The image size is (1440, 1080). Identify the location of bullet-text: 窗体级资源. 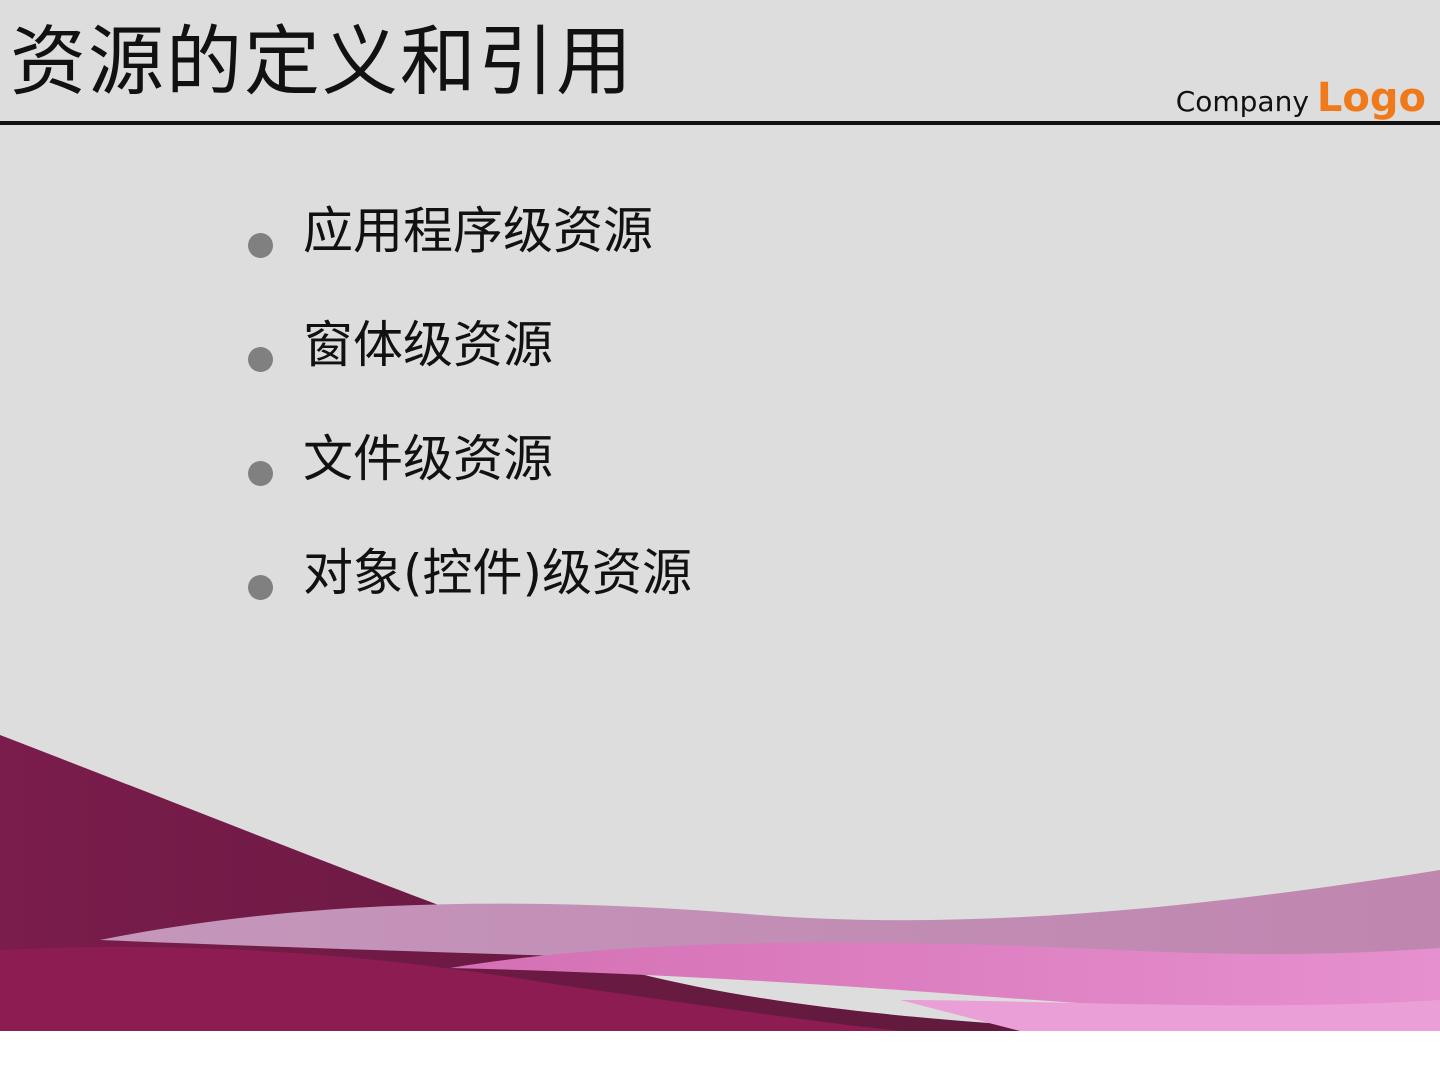
(428, 345).